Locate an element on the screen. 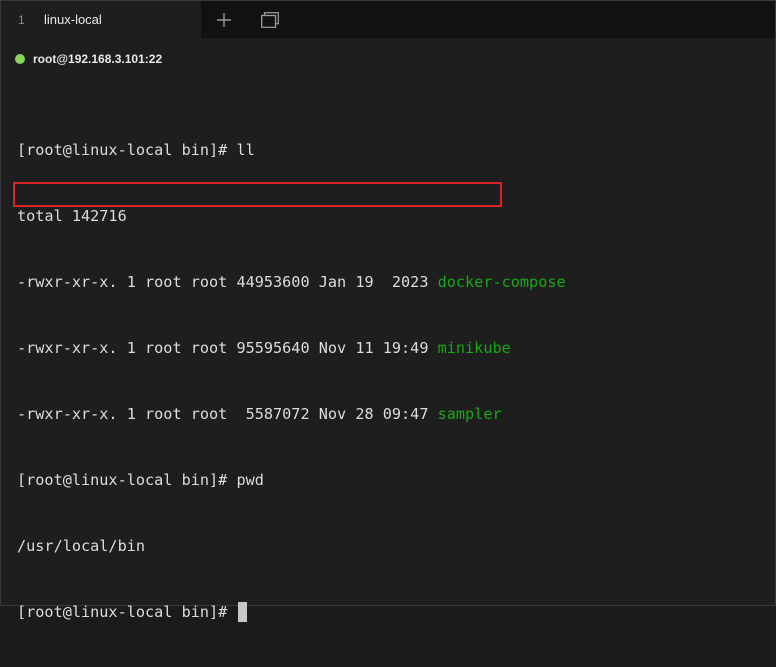 This screenshot has height=667, width=776. tab-linux-local: 1 linux-local is located at coordinates (101, 19).